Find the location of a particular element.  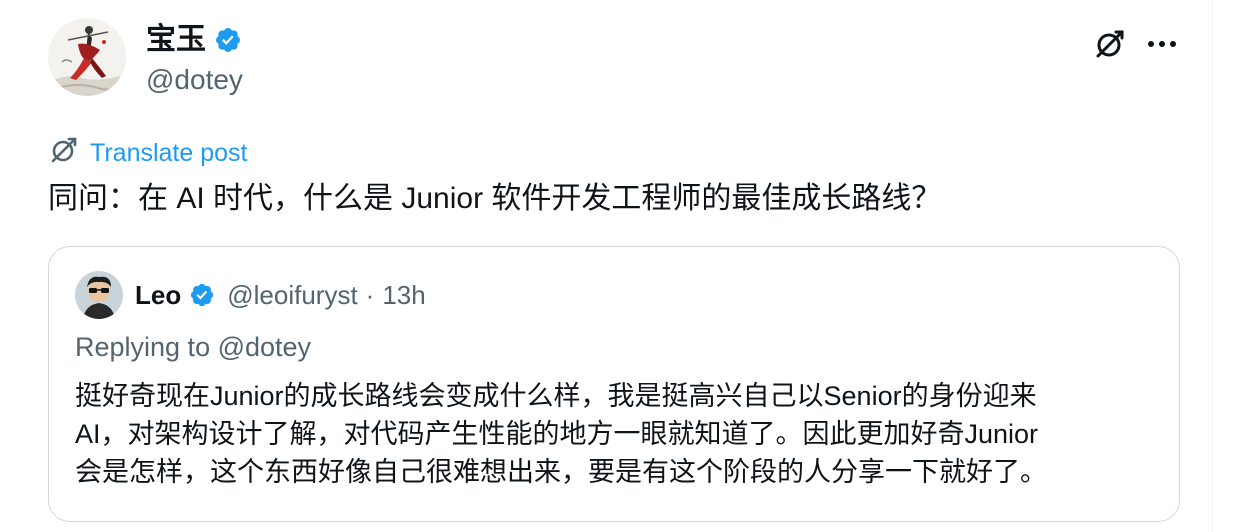

translate-post-label: Translate post is located at coordinates (168, 153).